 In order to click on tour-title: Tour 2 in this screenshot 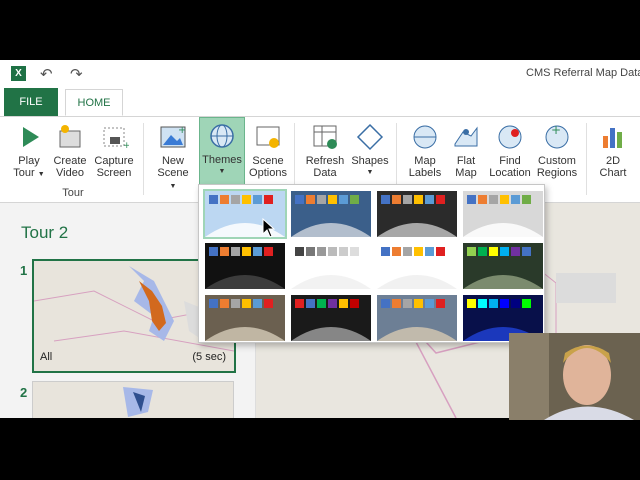, I will do `click(45, 232)`.